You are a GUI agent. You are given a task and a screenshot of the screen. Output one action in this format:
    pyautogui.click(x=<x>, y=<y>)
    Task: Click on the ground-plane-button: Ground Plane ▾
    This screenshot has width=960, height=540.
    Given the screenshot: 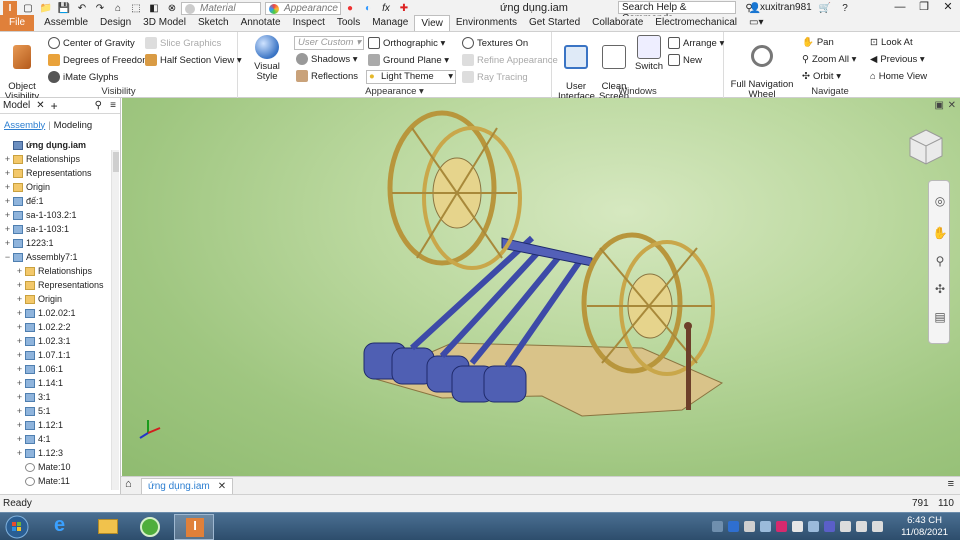 What is the action you would take?
    pyautogui.click(x=408, y=60)
    